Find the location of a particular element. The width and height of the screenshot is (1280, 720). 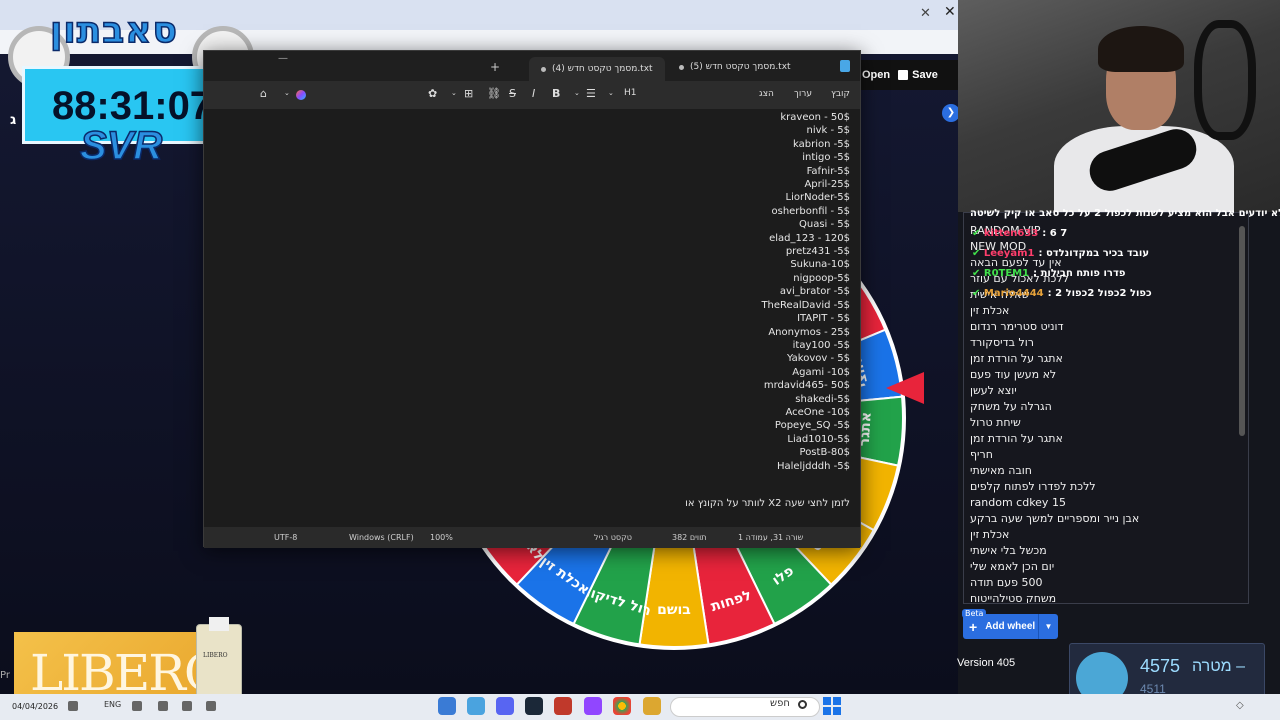

unsaved-dot-icon is located at coordinates (681, 67).